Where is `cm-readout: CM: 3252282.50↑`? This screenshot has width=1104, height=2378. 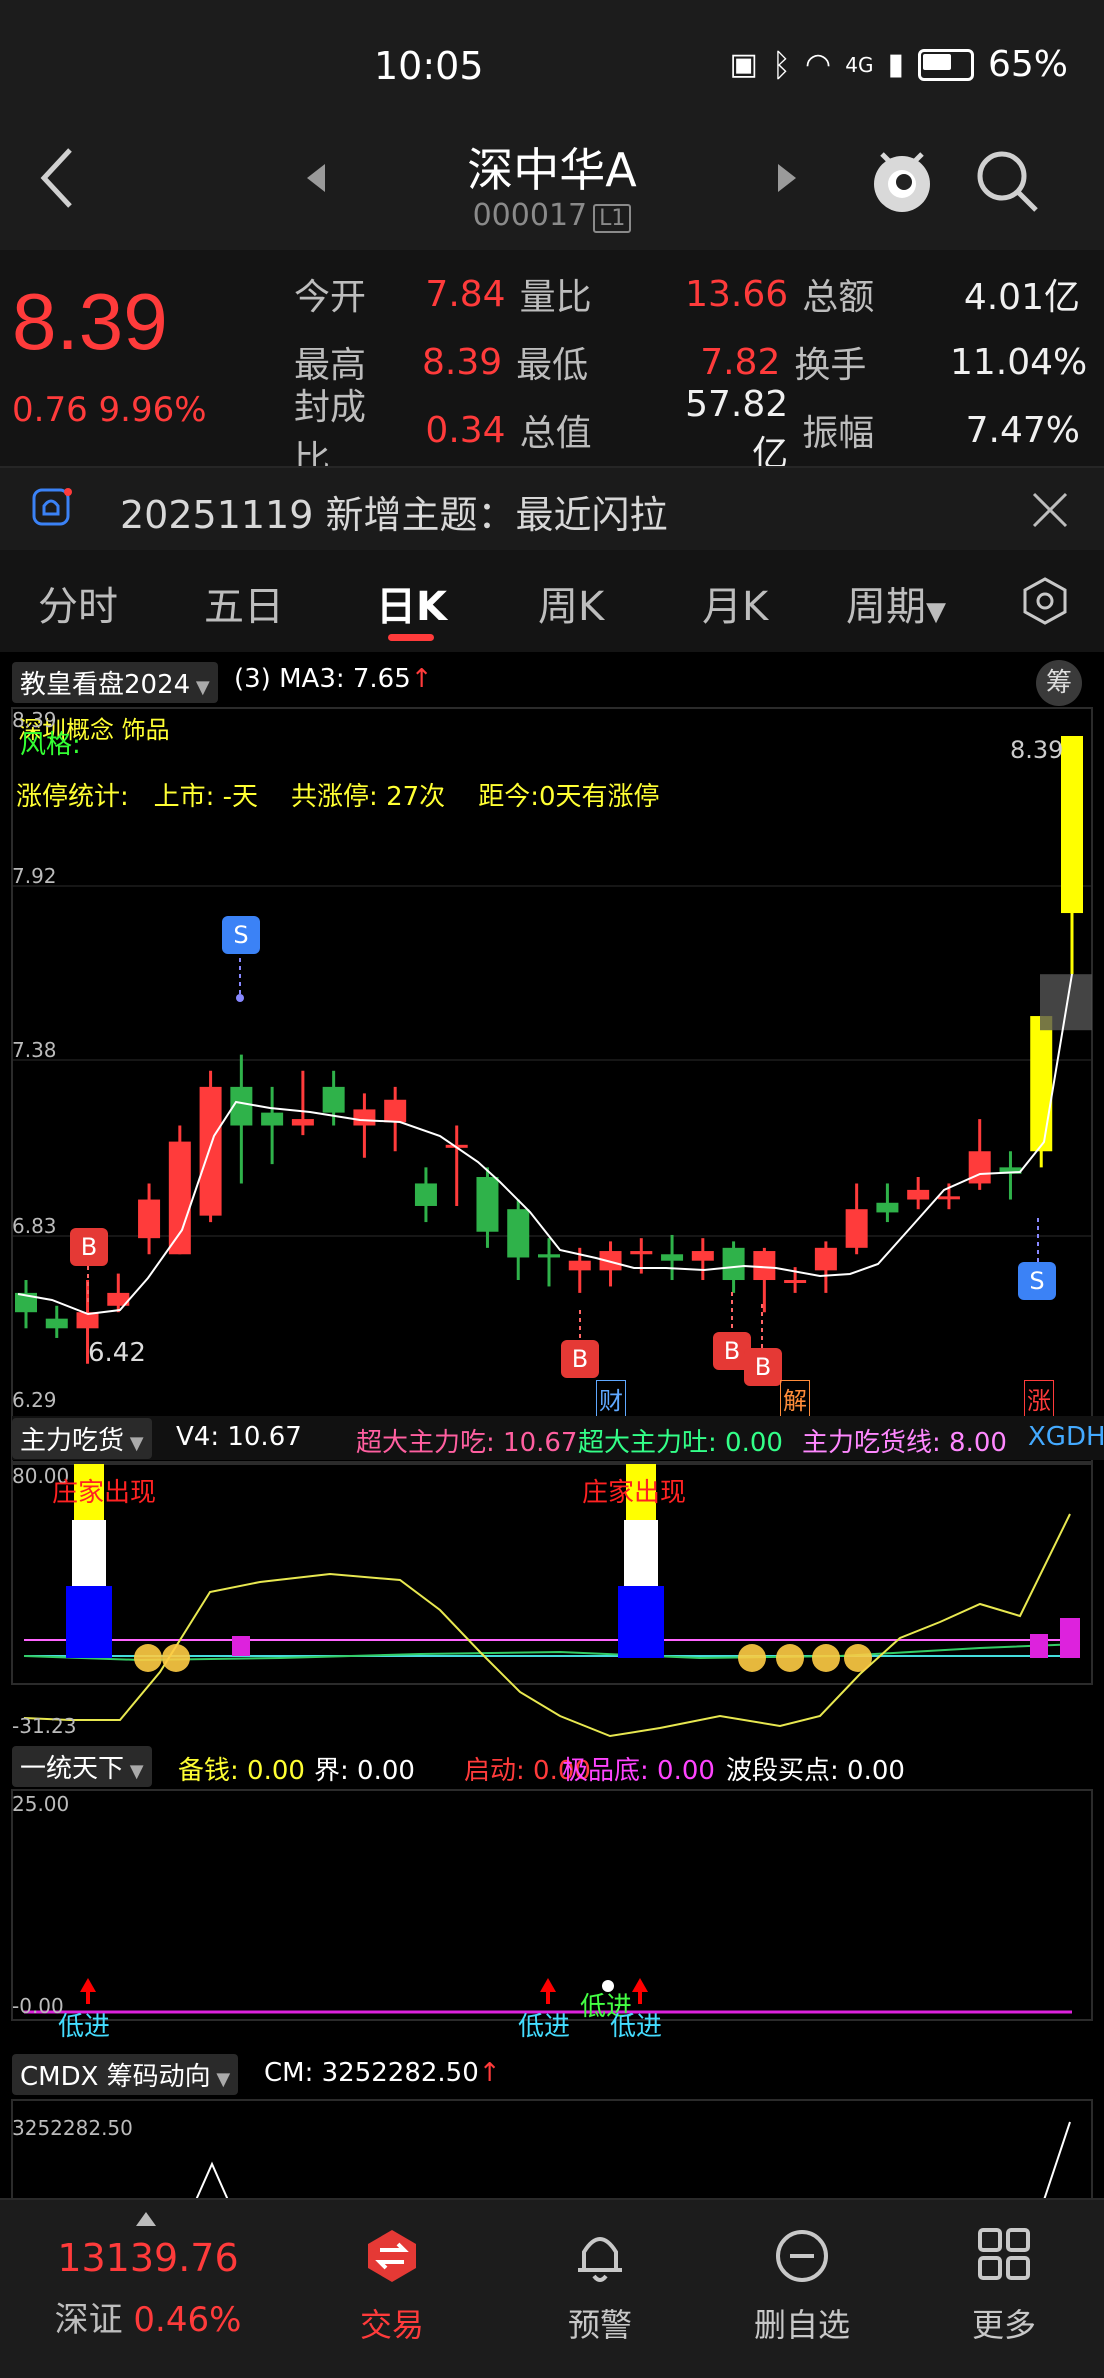
cm-readout: CM: 3252282.50↑ is located at coordinates (382, 2073).